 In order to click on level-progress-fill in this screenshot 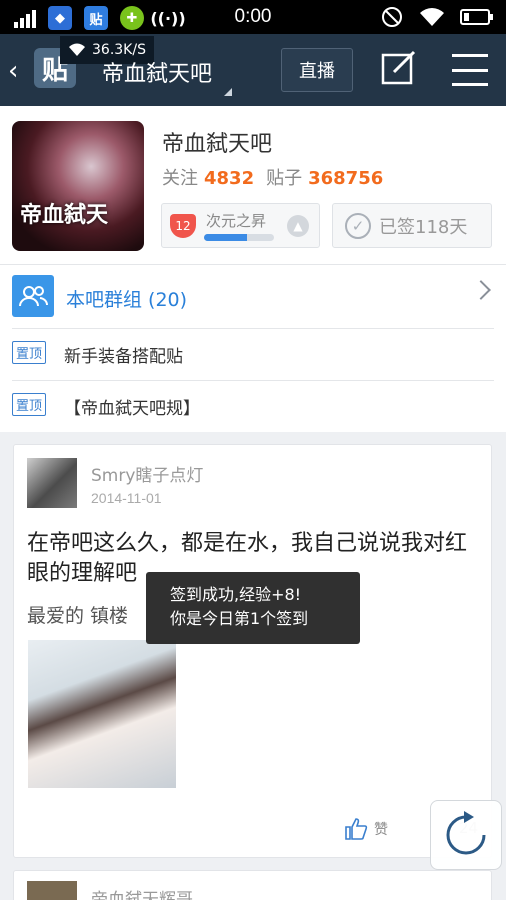, I will do `click(226, 237)`.